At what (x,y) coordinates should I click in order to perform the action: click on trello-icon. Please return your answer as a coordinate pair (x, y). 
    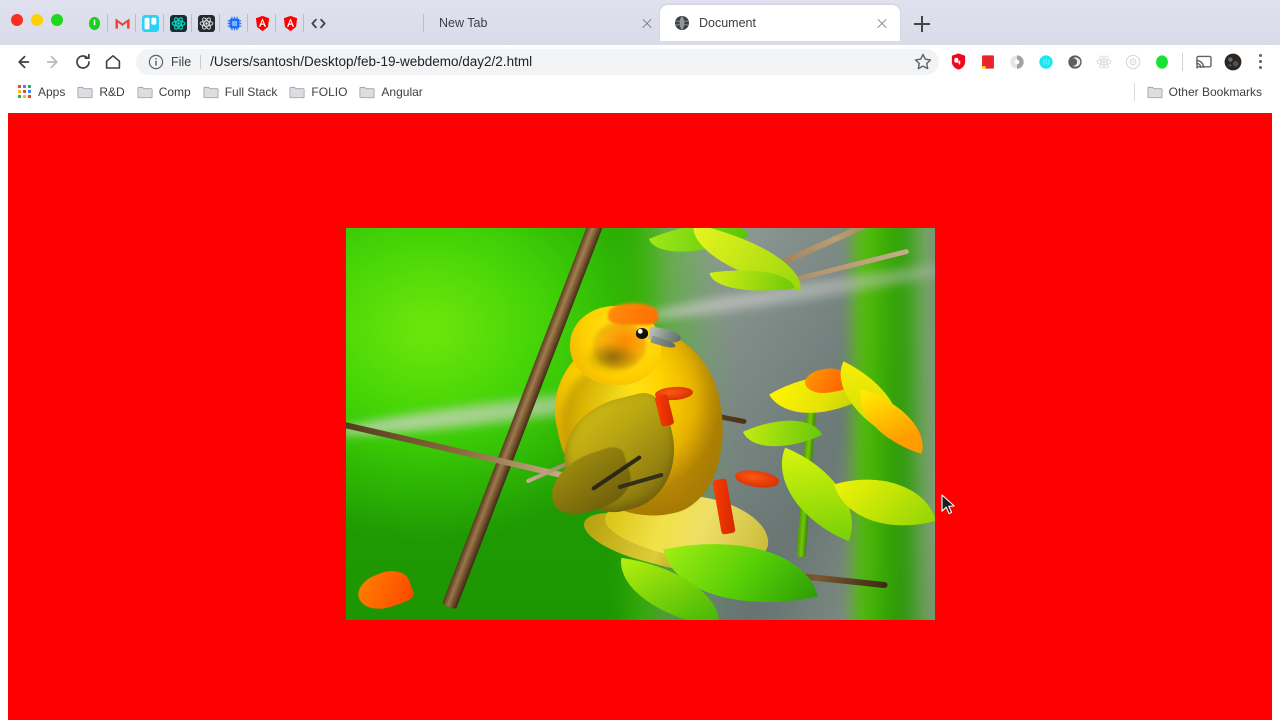
    Looking at the image, I should click on (150, 23).